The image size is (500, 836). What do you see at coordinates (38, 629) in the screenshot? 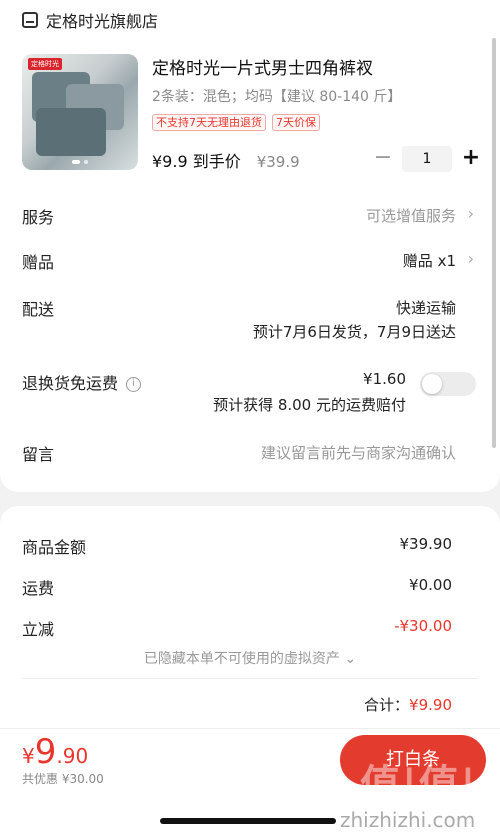
I see `discount-label: 立减` at bounding box center [38, 629].